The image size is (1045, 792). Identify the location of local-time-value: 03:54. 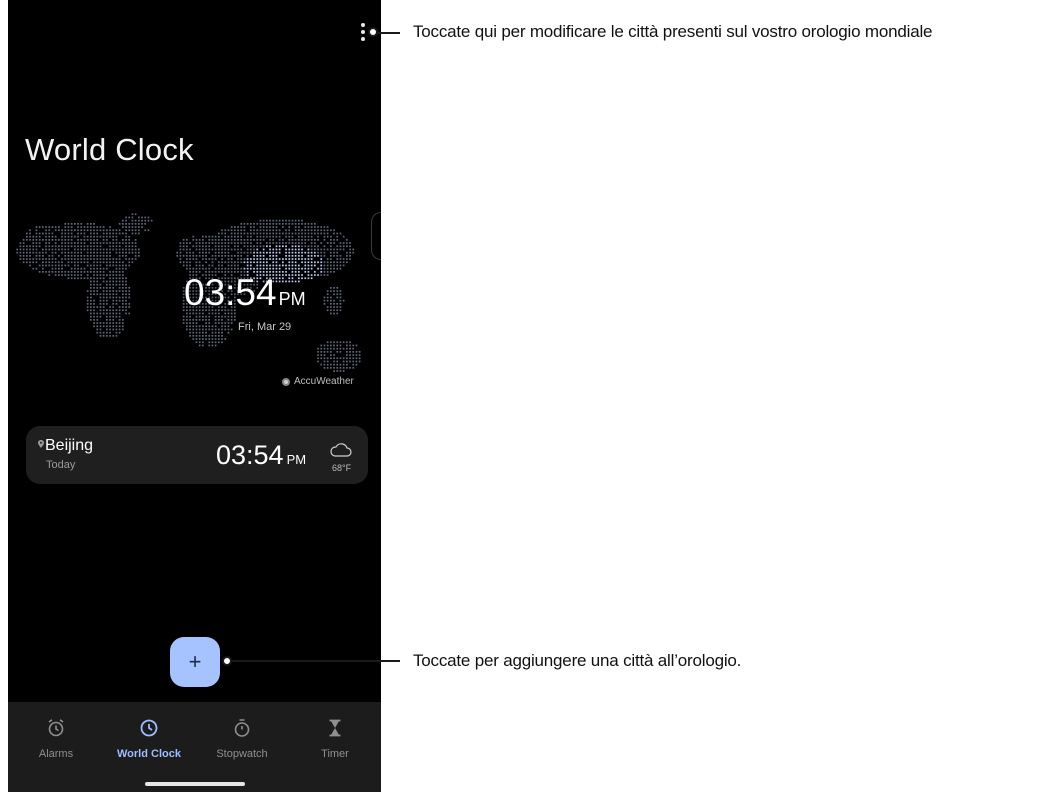
(230, 292).